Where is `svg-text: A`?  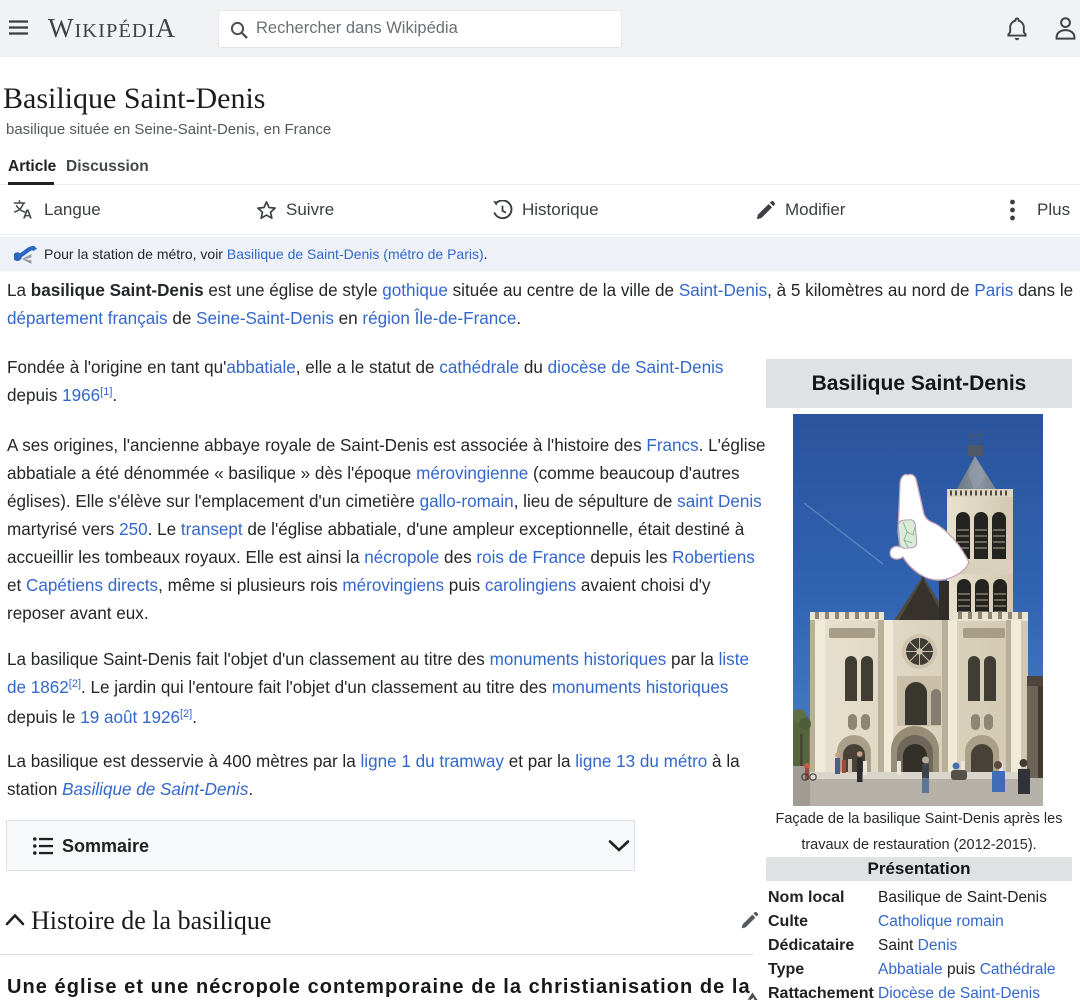 svg-text: A is located at coordinates (28, 214).